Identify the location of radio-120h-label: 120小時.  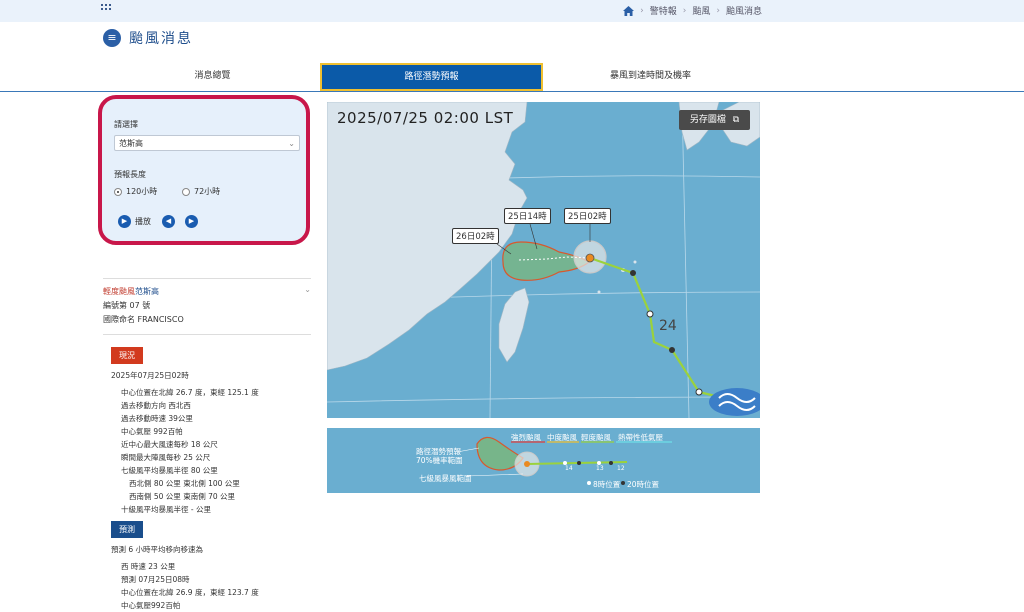
(142, 191).